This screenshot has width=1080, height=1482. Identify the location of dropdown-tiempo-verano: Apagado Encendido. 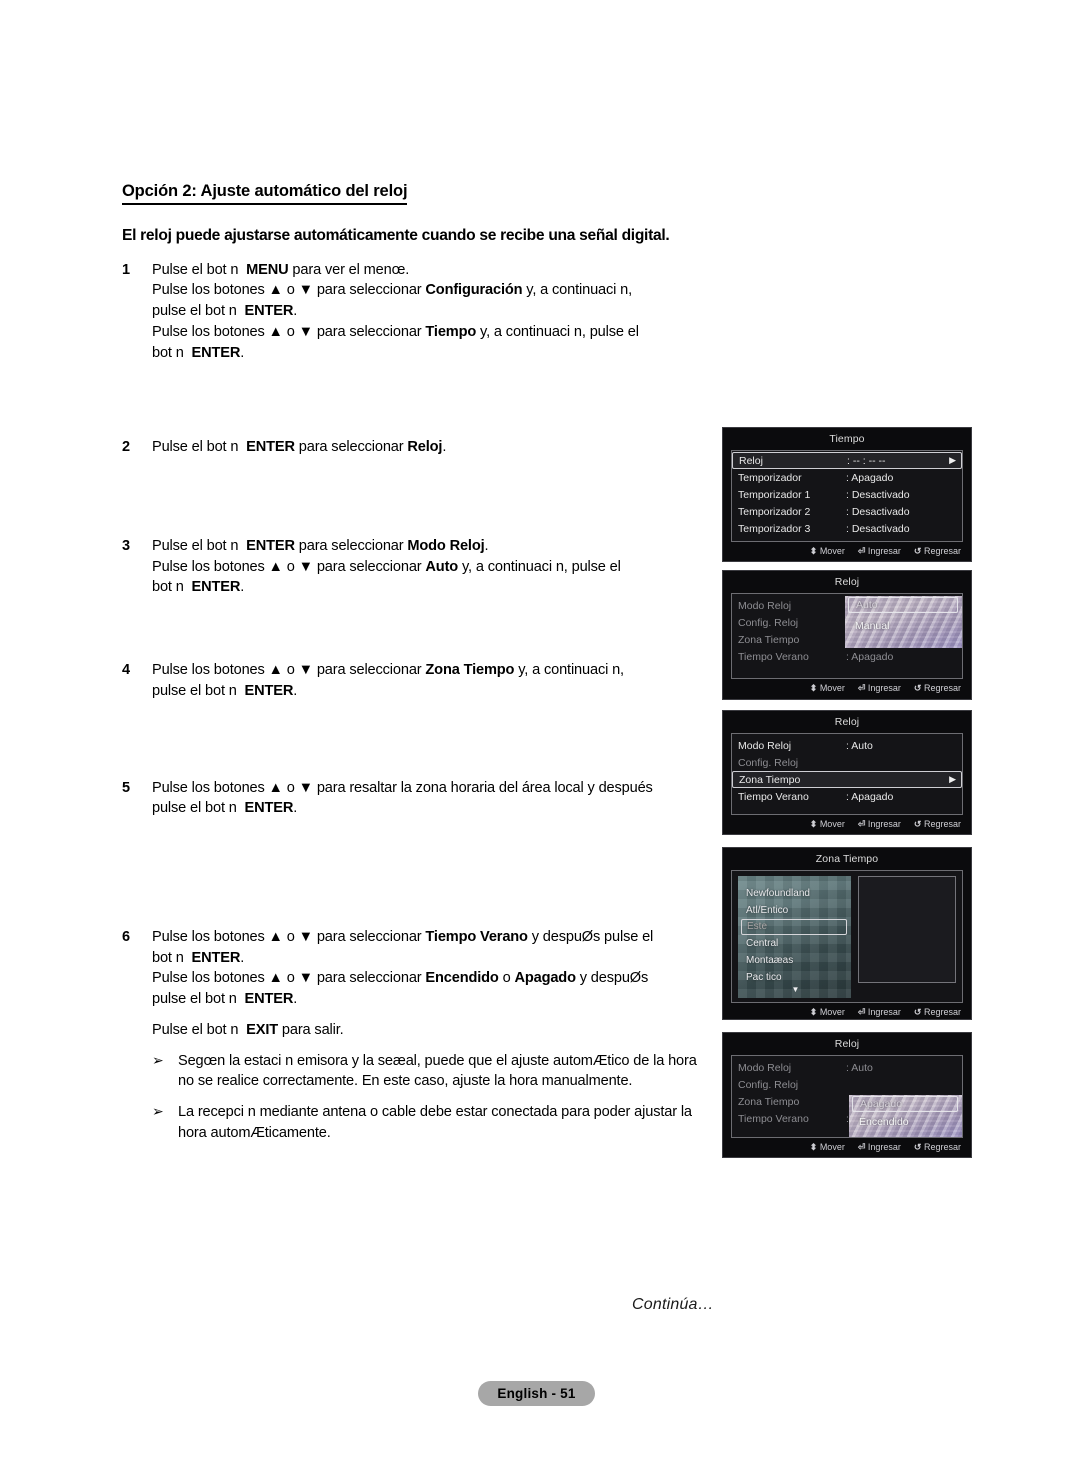
(905, 1116).